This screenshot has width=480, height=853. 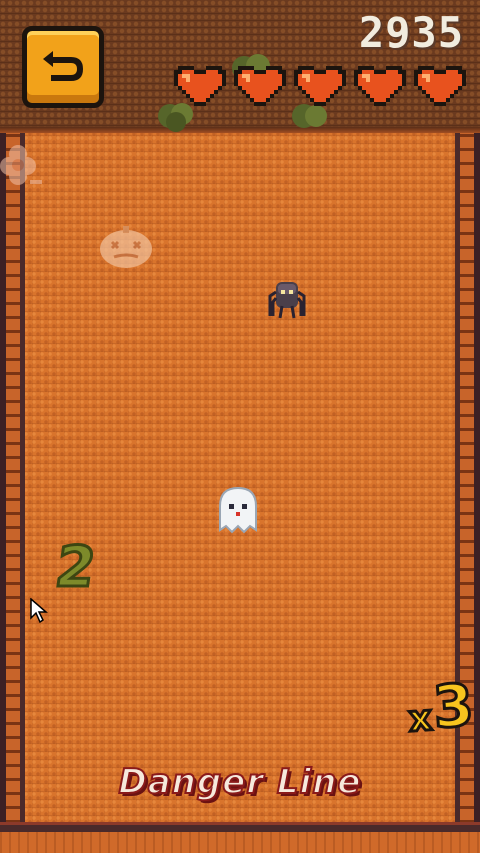 I want to click on ghost-sprite, so click(x=238, y=510).